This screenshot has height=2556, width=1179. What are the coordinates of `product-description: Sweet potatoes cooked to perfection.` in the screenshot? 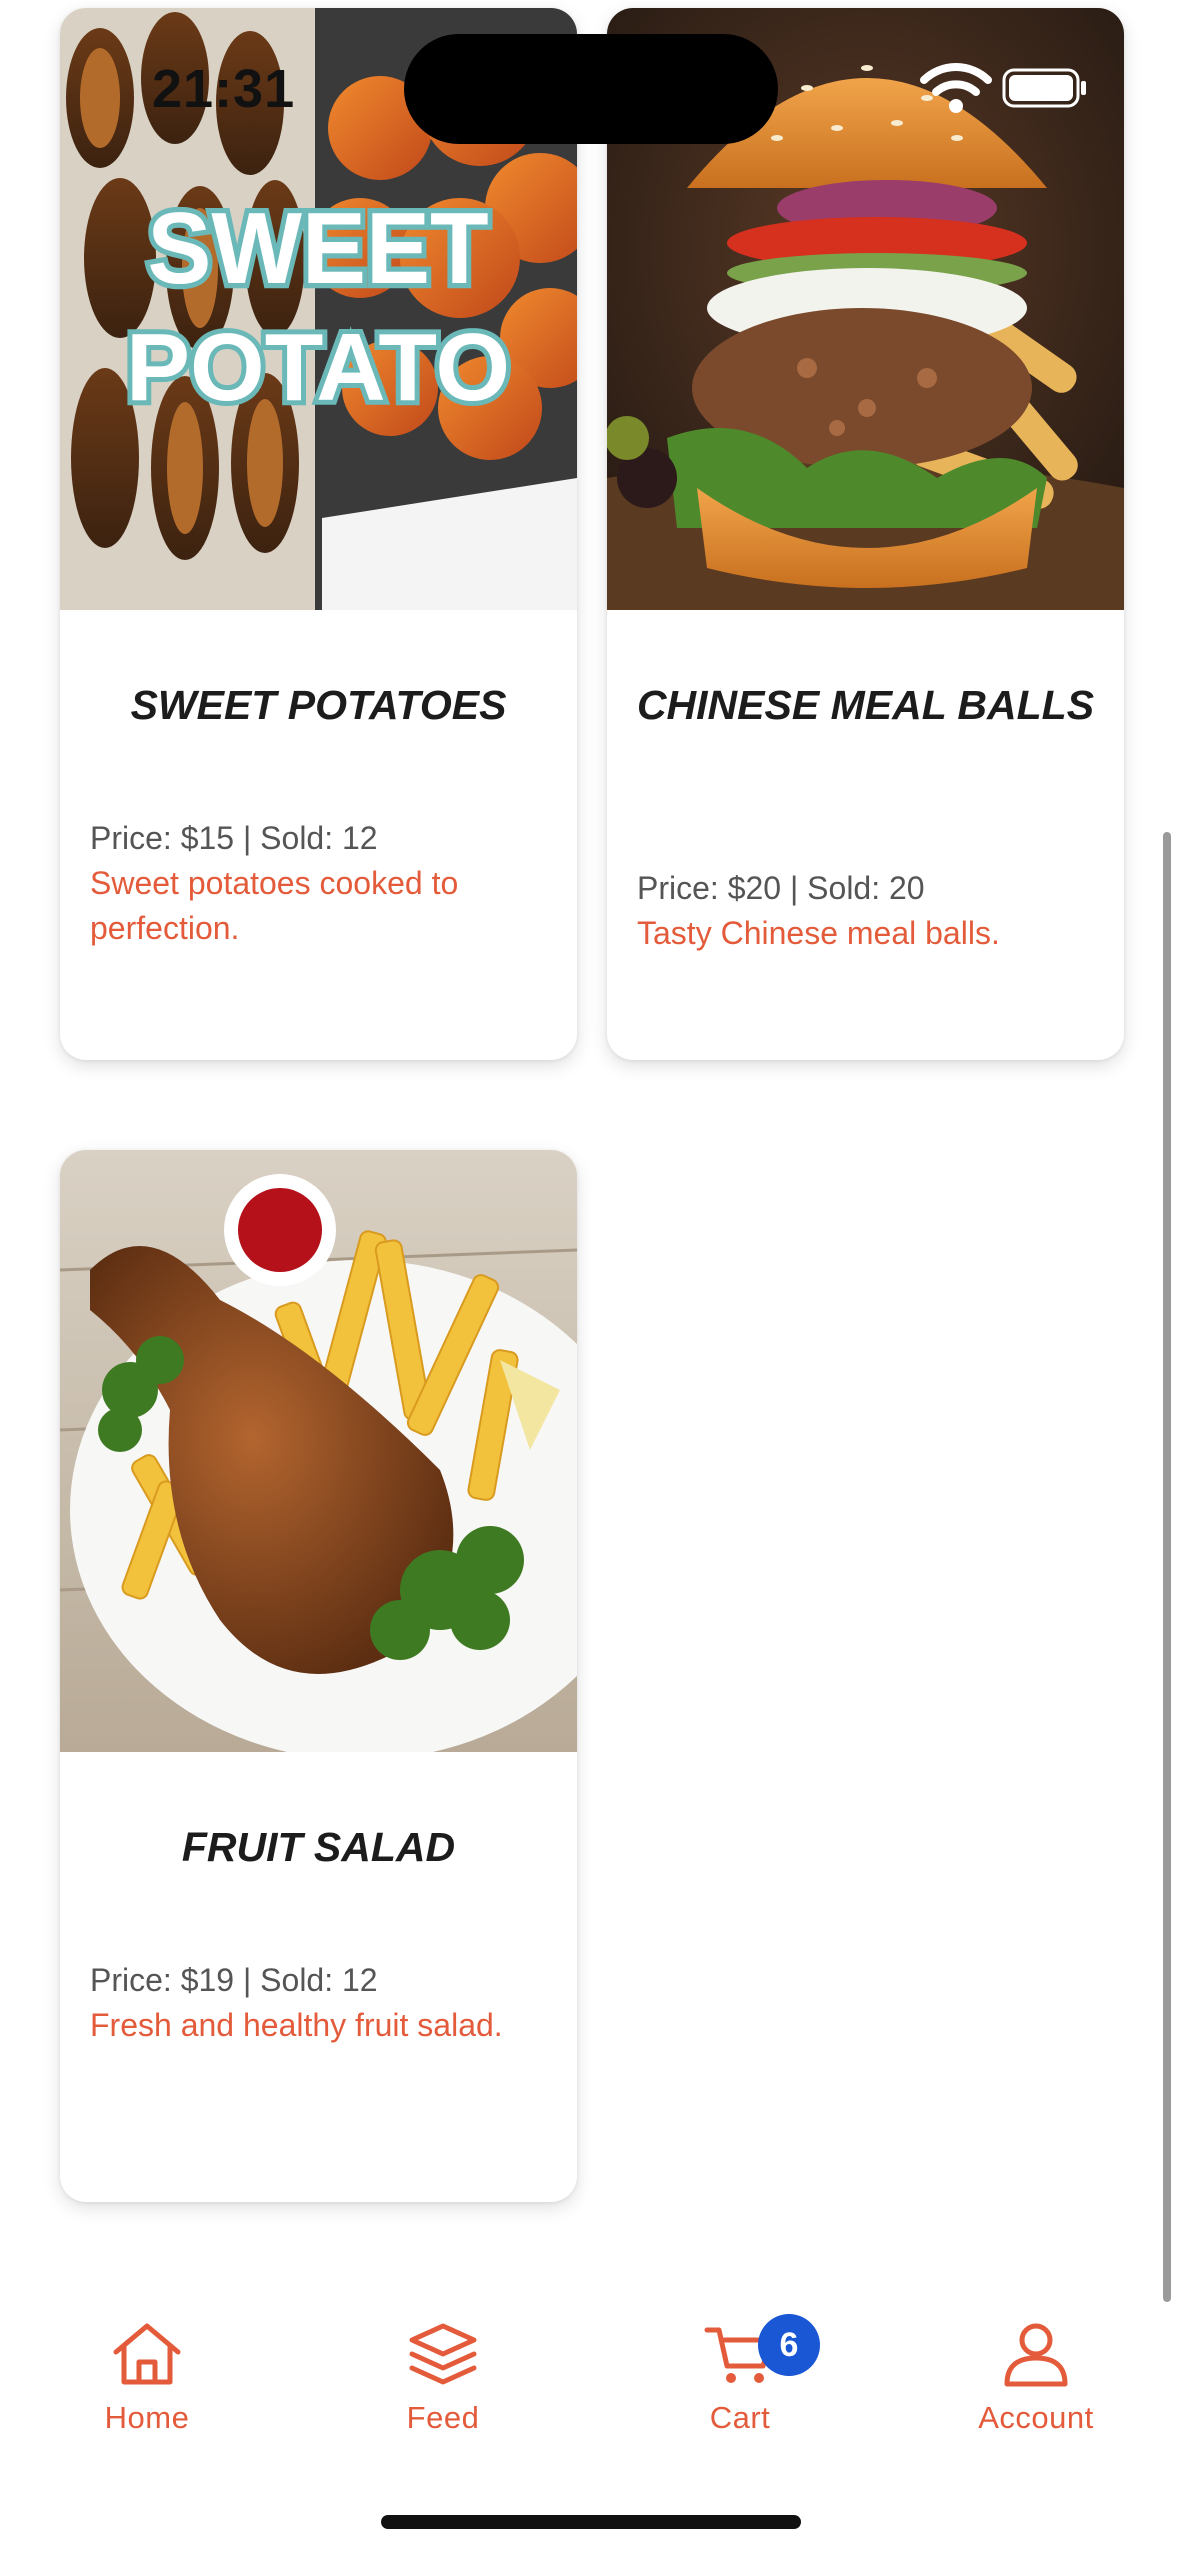 It's located at (274, 905).